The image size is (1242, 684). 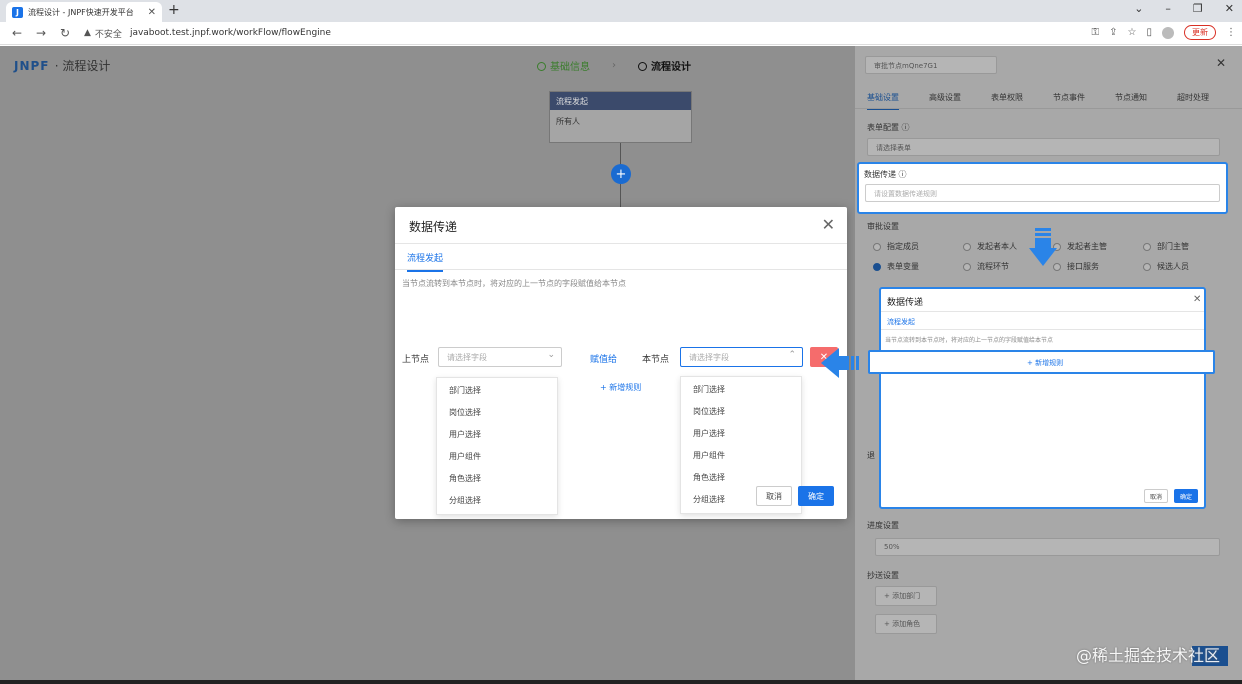 I want to click on tab-node-notify: 节点通知, so click(x=1131, y=97).